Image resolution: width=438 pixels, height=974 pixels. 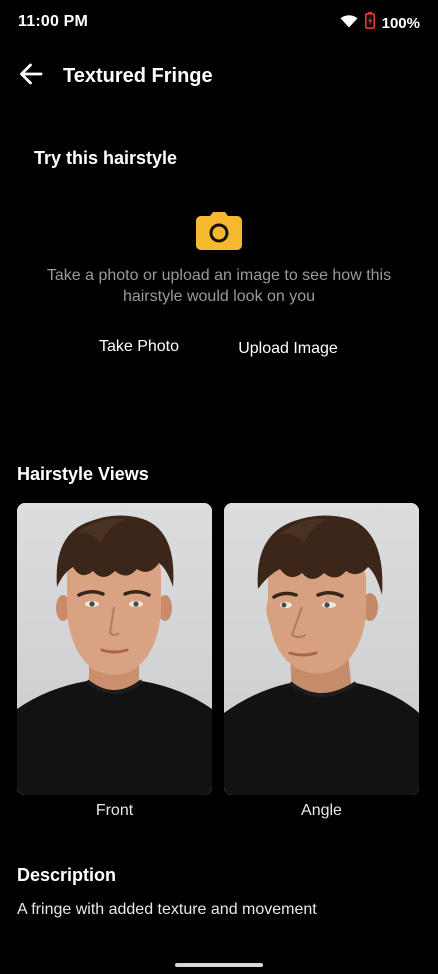 I want to click on home-indicator, so click(x=219, y=965).